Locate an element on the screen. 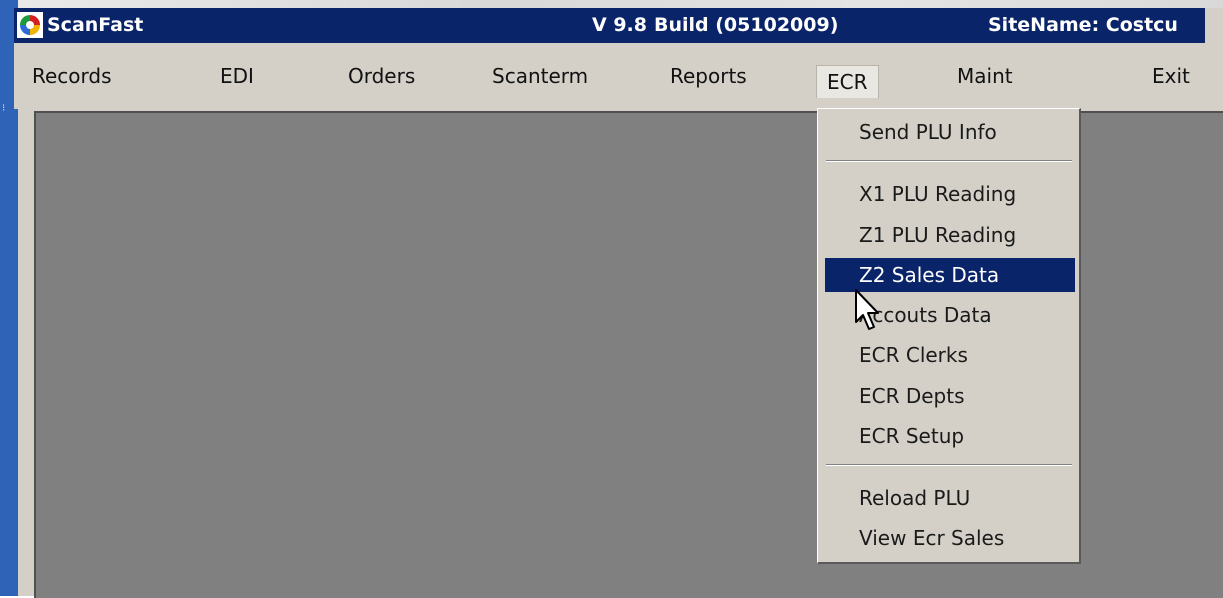 Image resolution: width=1223 pixels, height=598 pixels. menu-item-label: ECR Clerks is located at coordinates (913, 355).